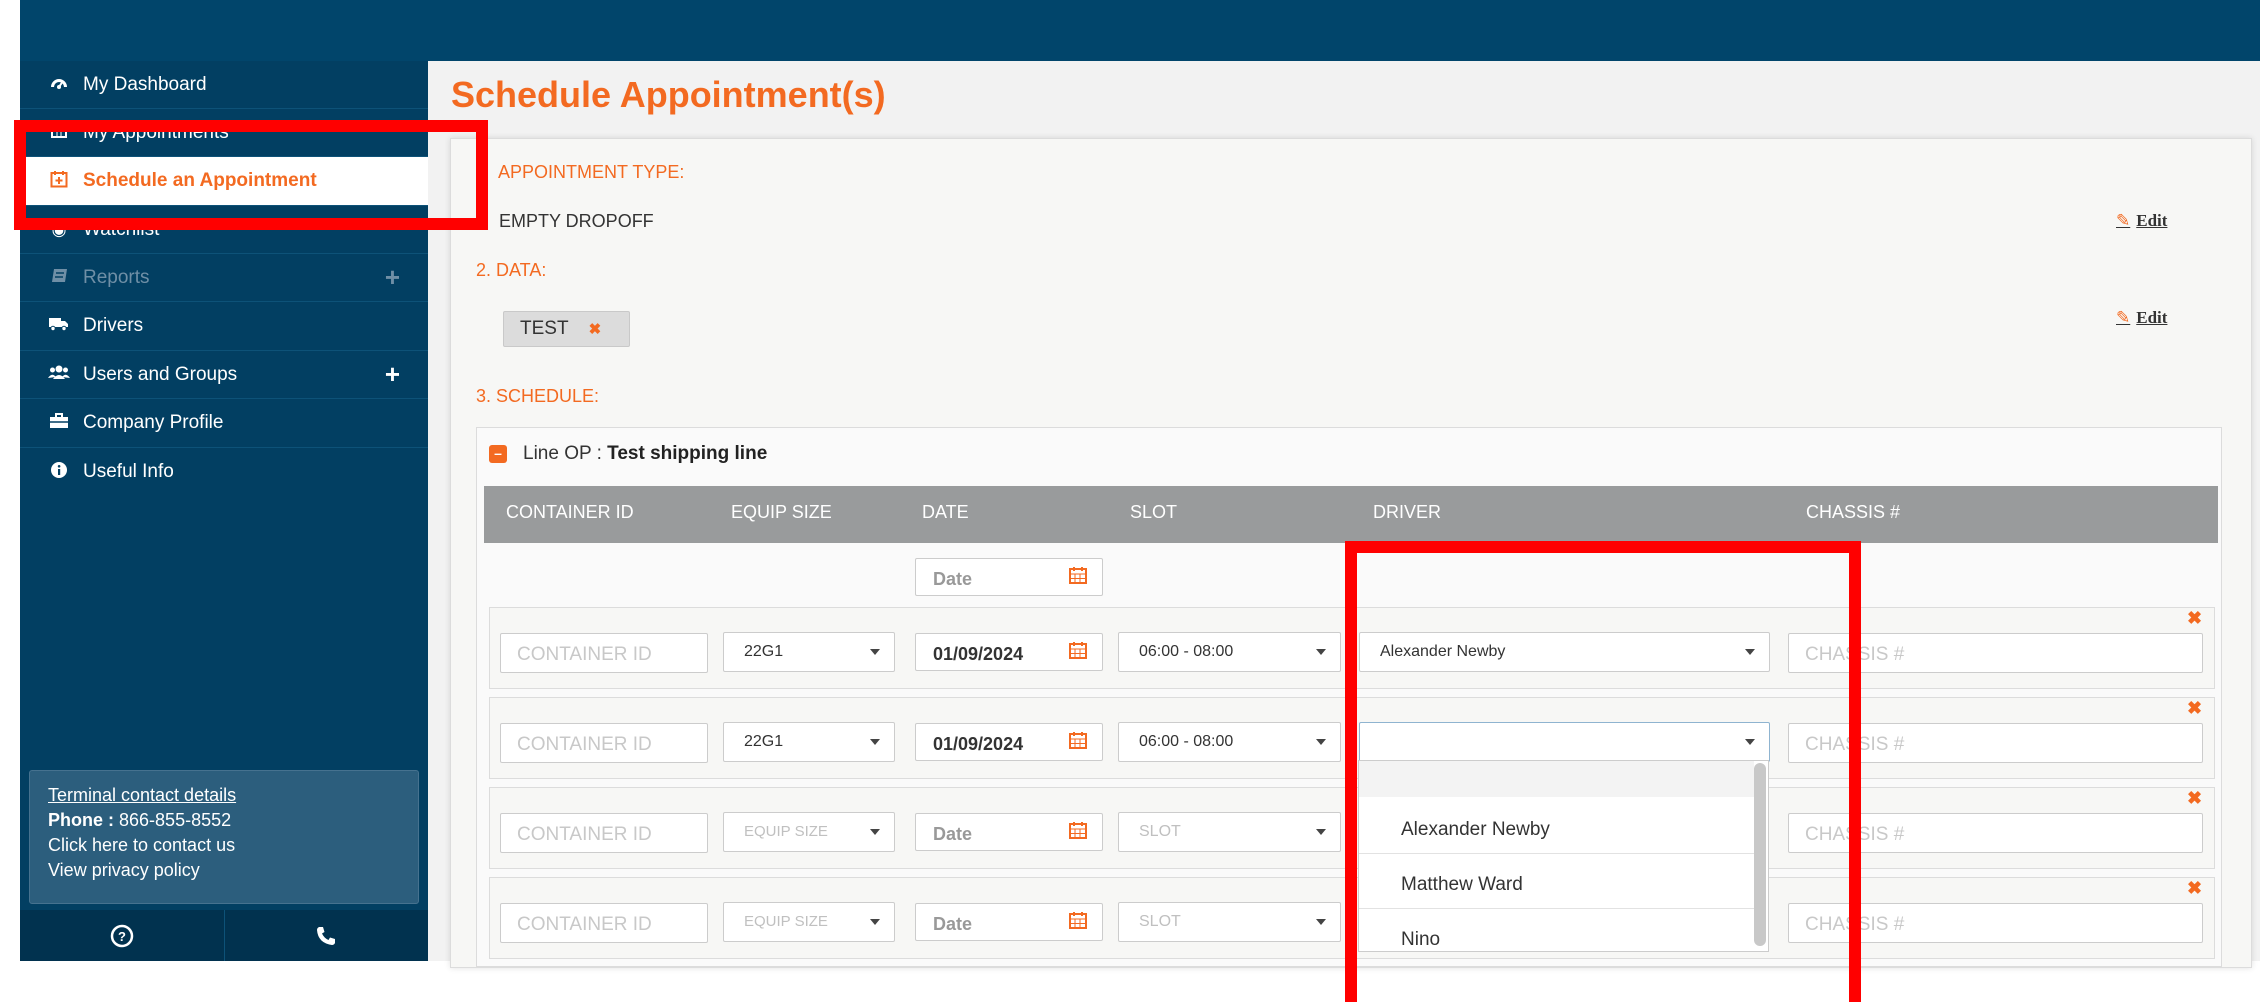 This screenshot has height=1002, width=2260. Describe the element at coordinates (59, 84) in the screenshot. I see `dashboard-icon` at that location.